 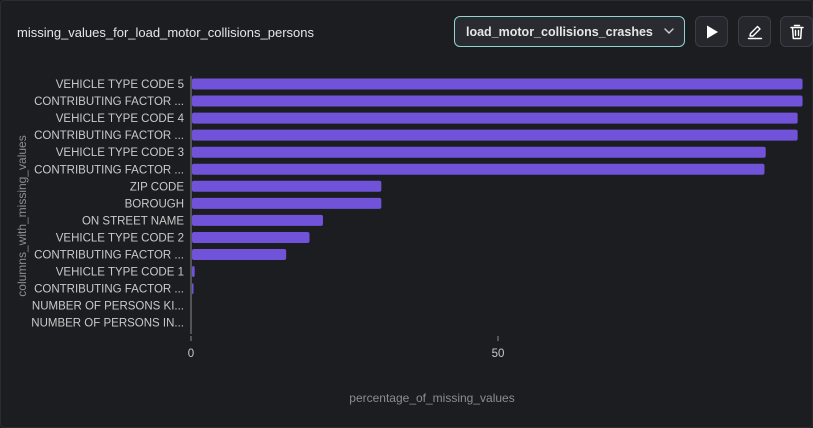 What do you see at coordinates (191, 354) in the screenshot?
I see `x-tick-label: 0` at bounding box center [191, 354].